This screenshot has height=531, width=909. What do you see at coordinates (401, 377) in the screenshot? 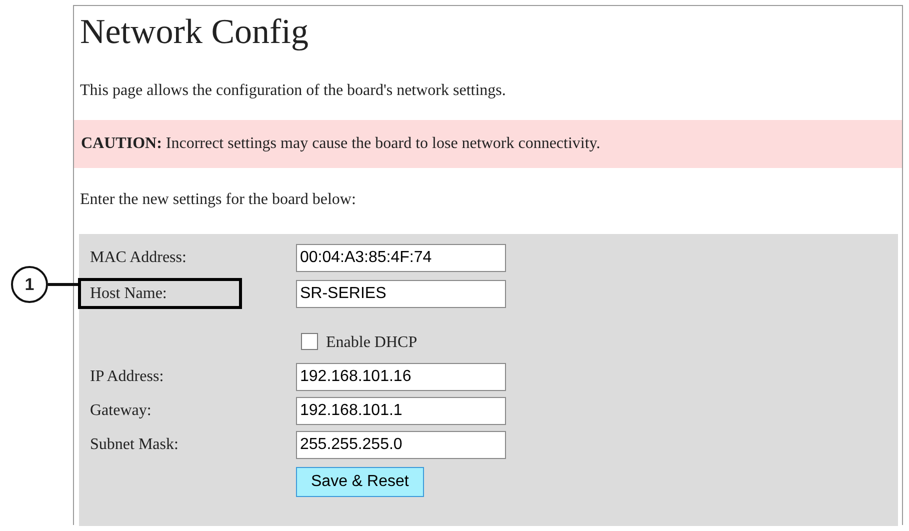
I see `text-field: 192.168.101.16` at bounding box center [401, 377].